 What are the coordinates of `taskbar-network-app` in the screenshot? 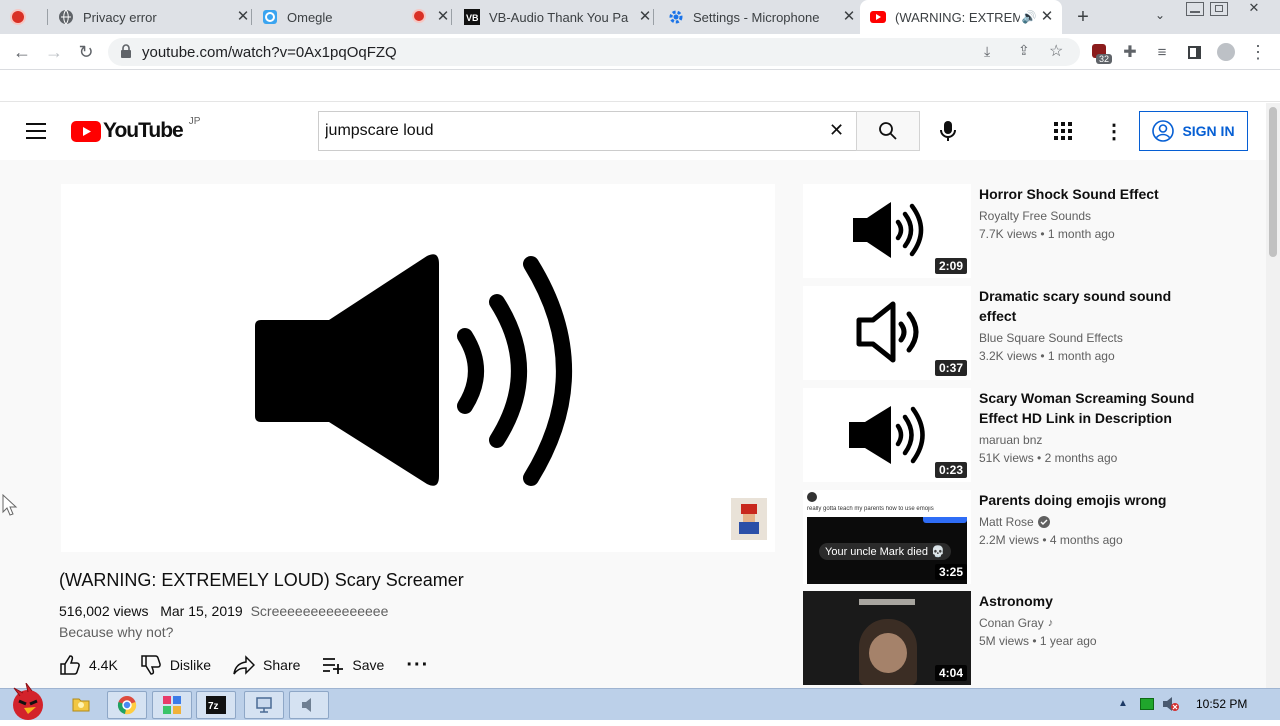 It's located at (264, 705).